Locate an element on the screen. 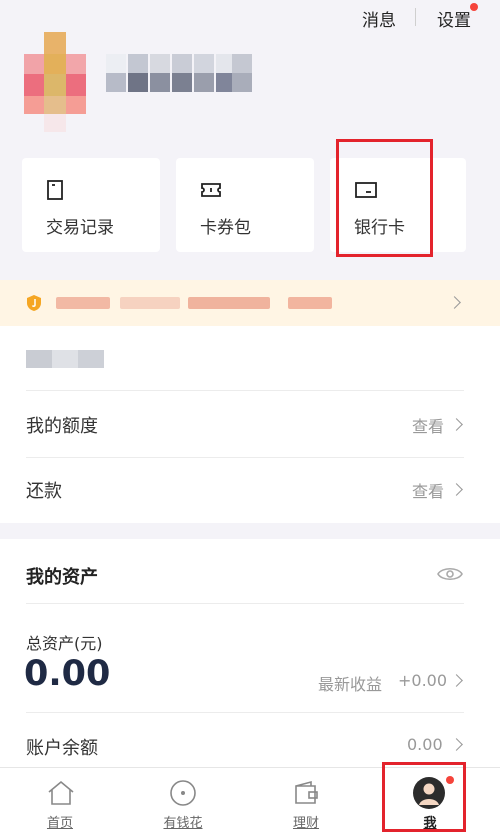 This screenshot has width=500, height=837. repay-label: 还款 is located at coordinates (44, 491).